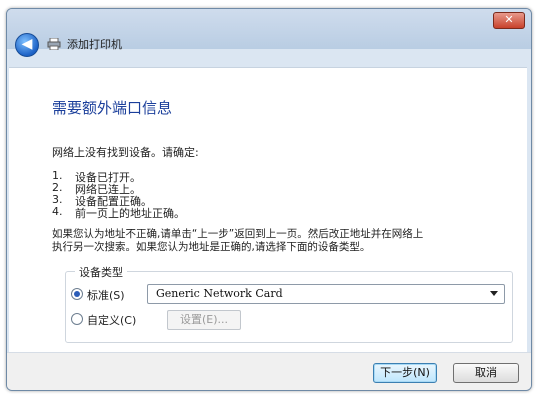 The image size is (536, 394). What do you see at coordinates (125, 152) in the screenshot?
I see `intro-text: 网络上没有找到设备。请确定:` at bounding box center [125, 152].